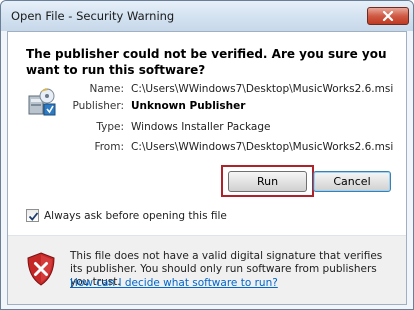  Describe the element at coordinates (352, 181) in the screenshot. I see `cancel-button: Cancel` at that location.